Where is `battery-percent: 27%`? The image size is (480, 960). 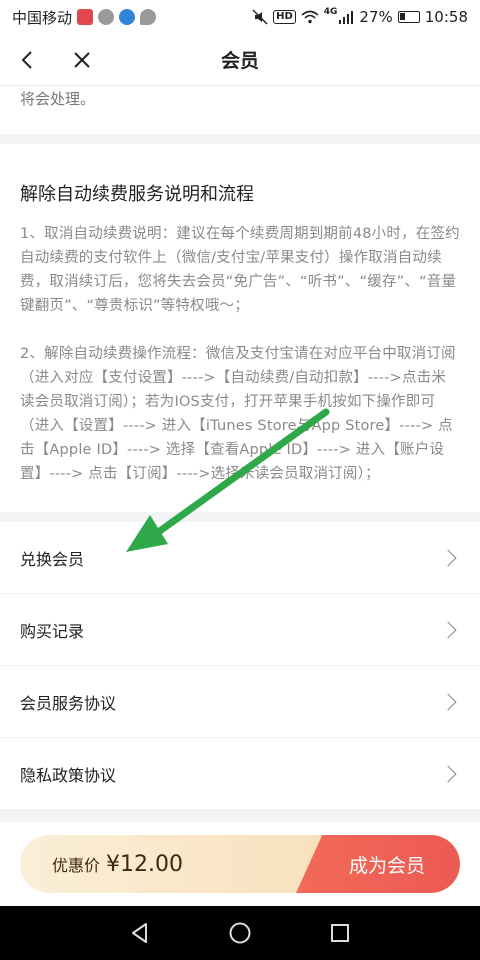 battery-percent: 27% is located at coordinates (376, 17).